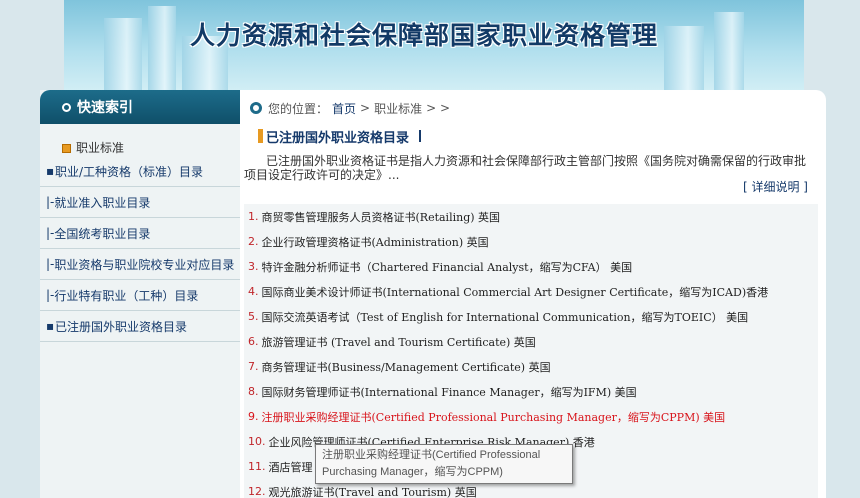 This screenshot has height=498, width=860. What do you see at coordinates (253, 341) in the screenshot?
I see `item-number: 6.` at bounding box center [253, 341].